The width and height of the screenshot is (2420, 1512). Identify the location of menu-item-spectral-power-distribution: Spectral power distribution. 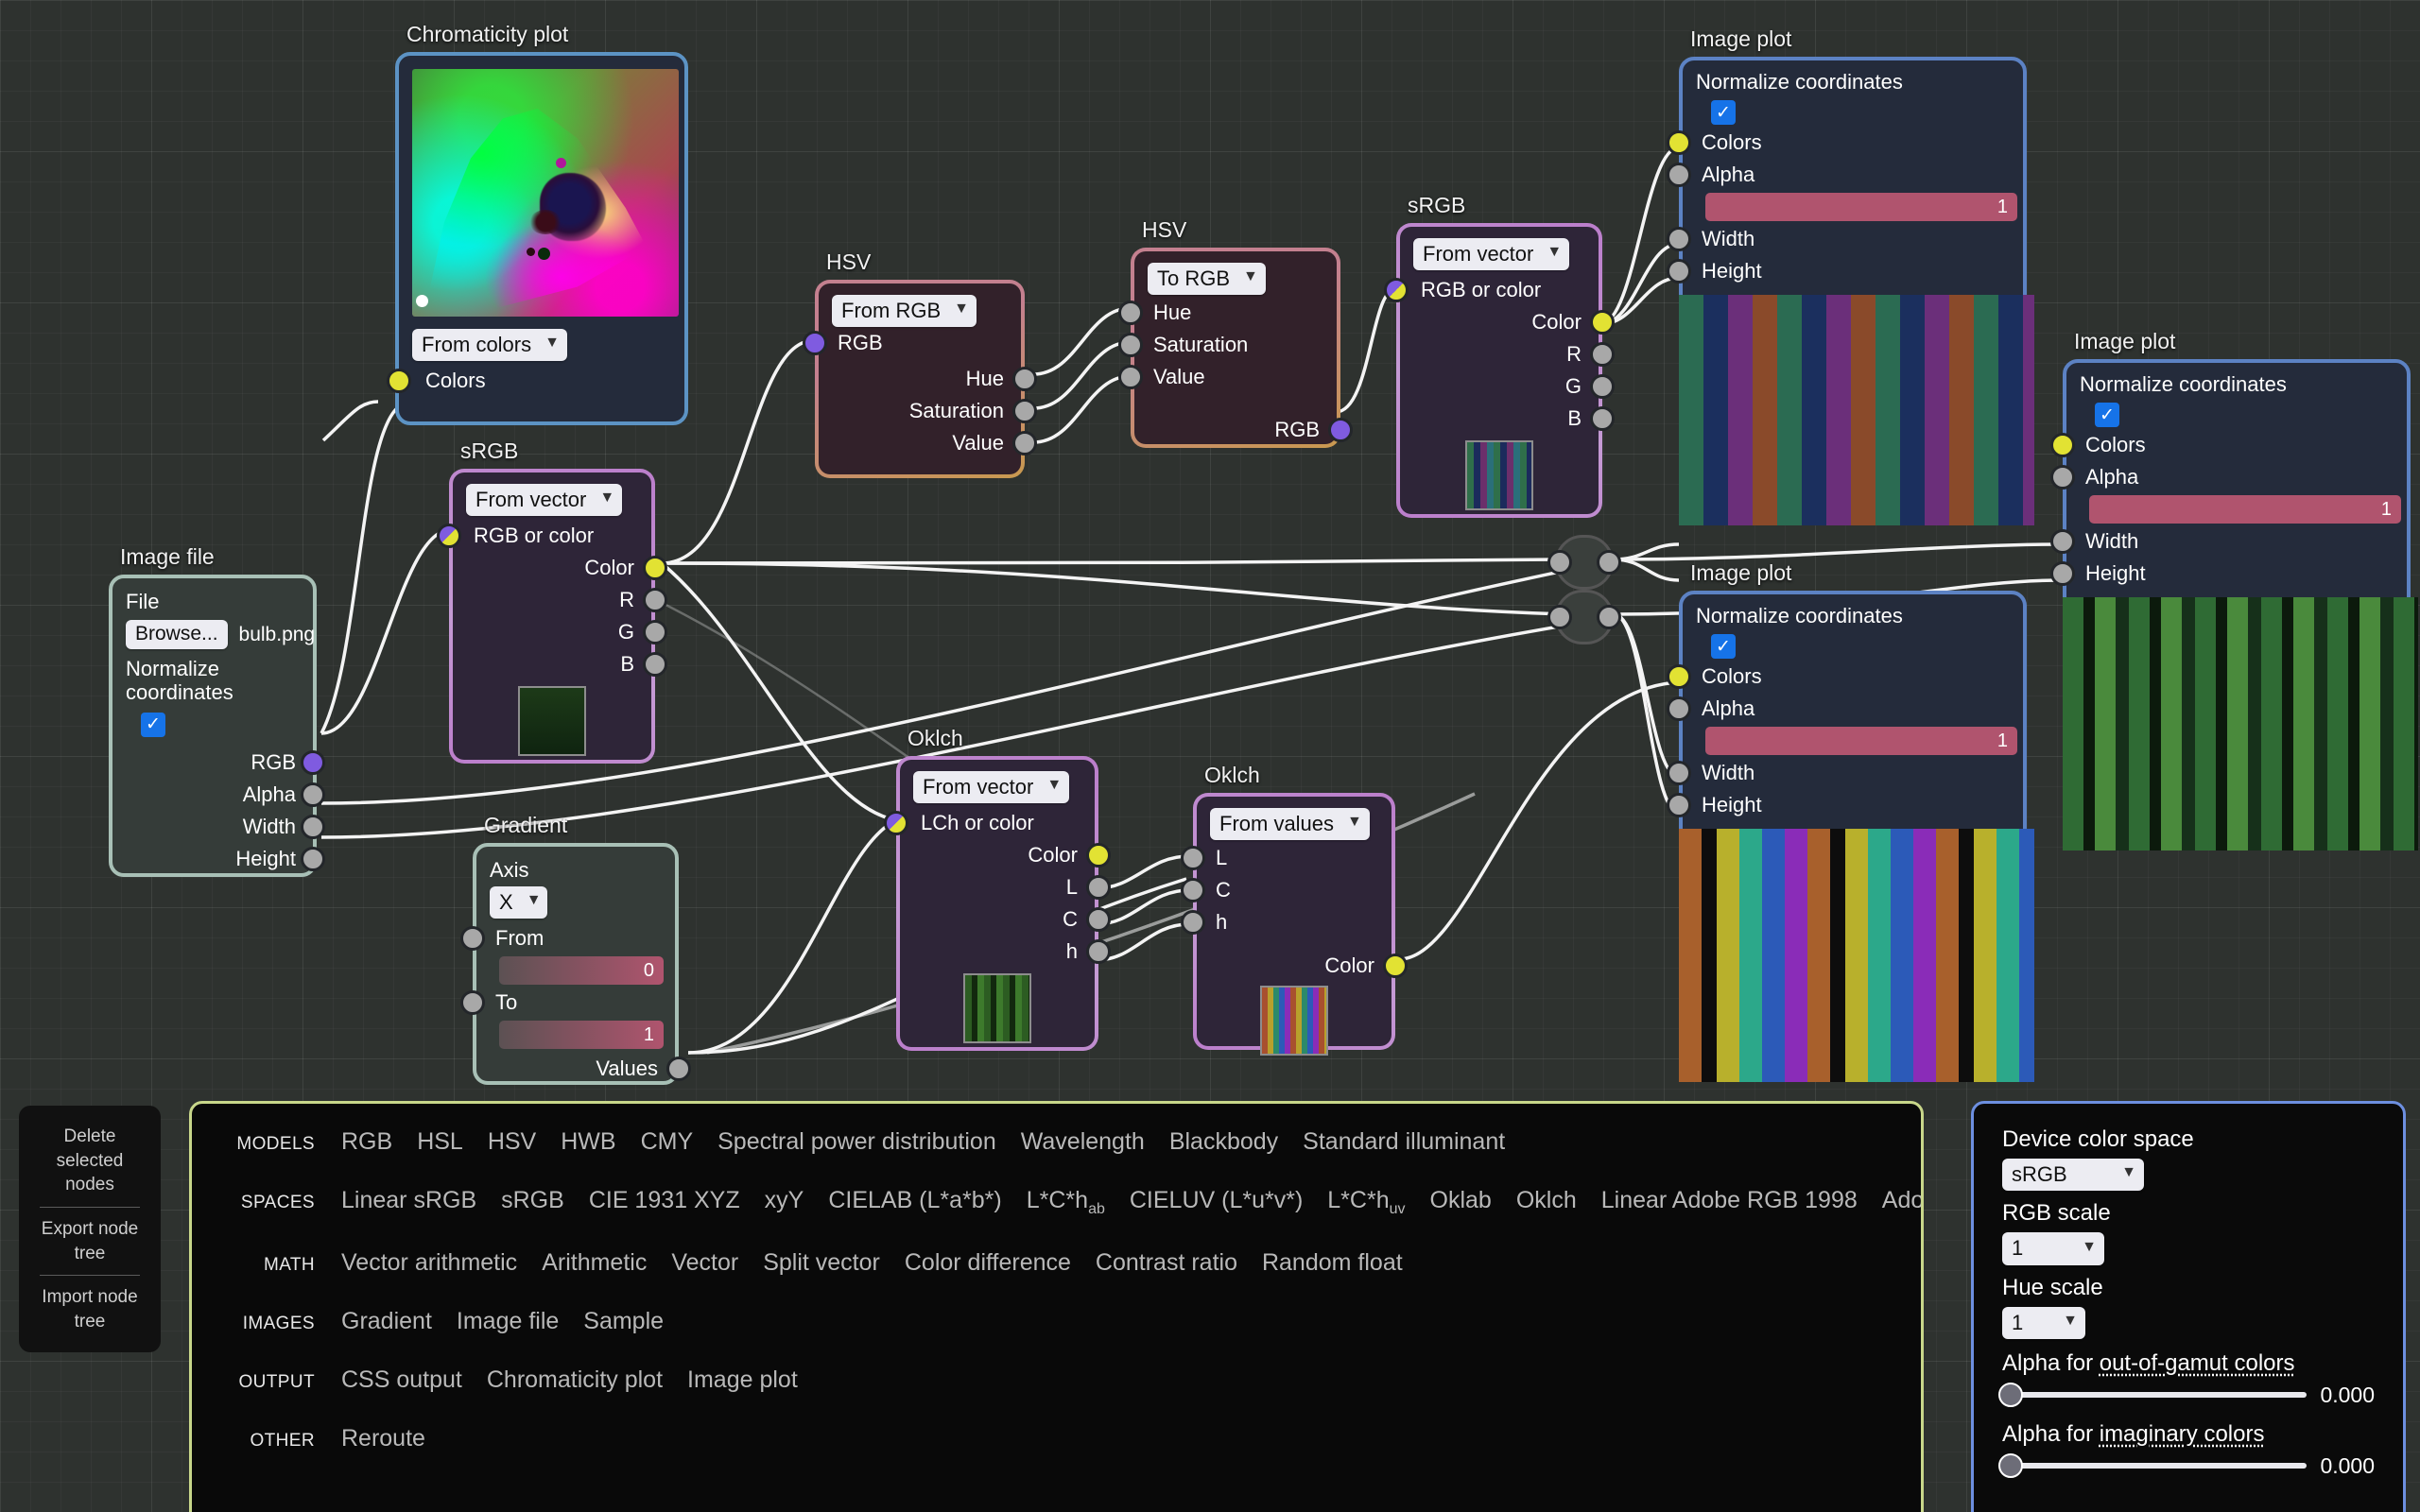
(856, 1142).